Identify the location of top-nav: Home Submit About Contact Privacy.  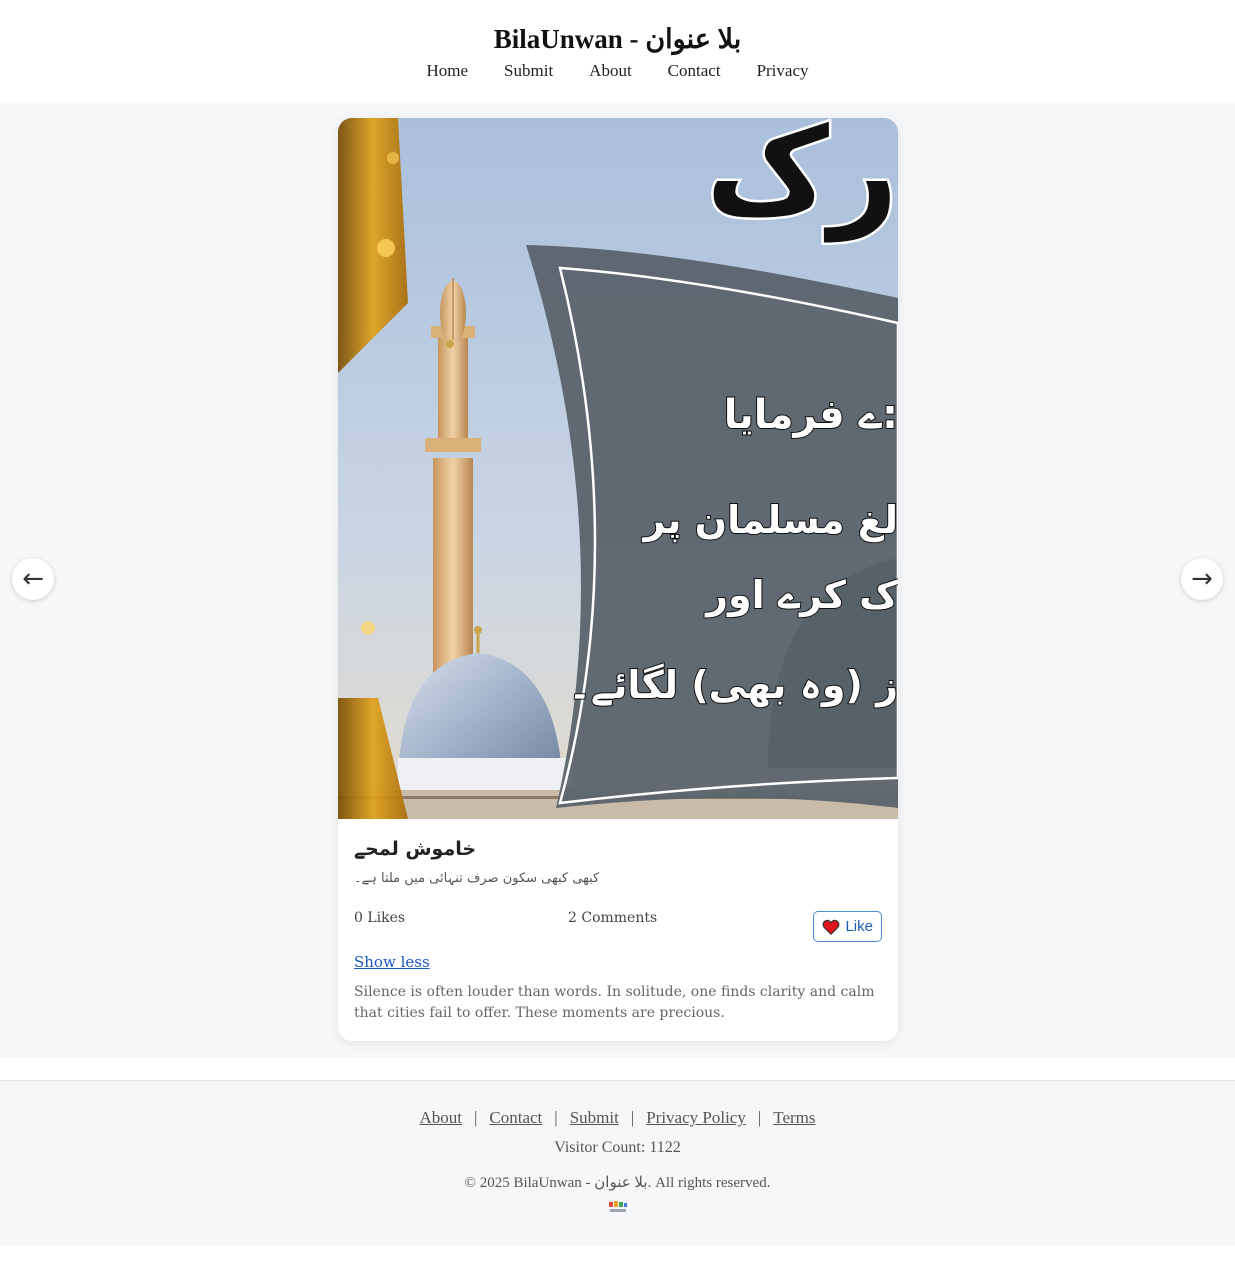
(617, 71).